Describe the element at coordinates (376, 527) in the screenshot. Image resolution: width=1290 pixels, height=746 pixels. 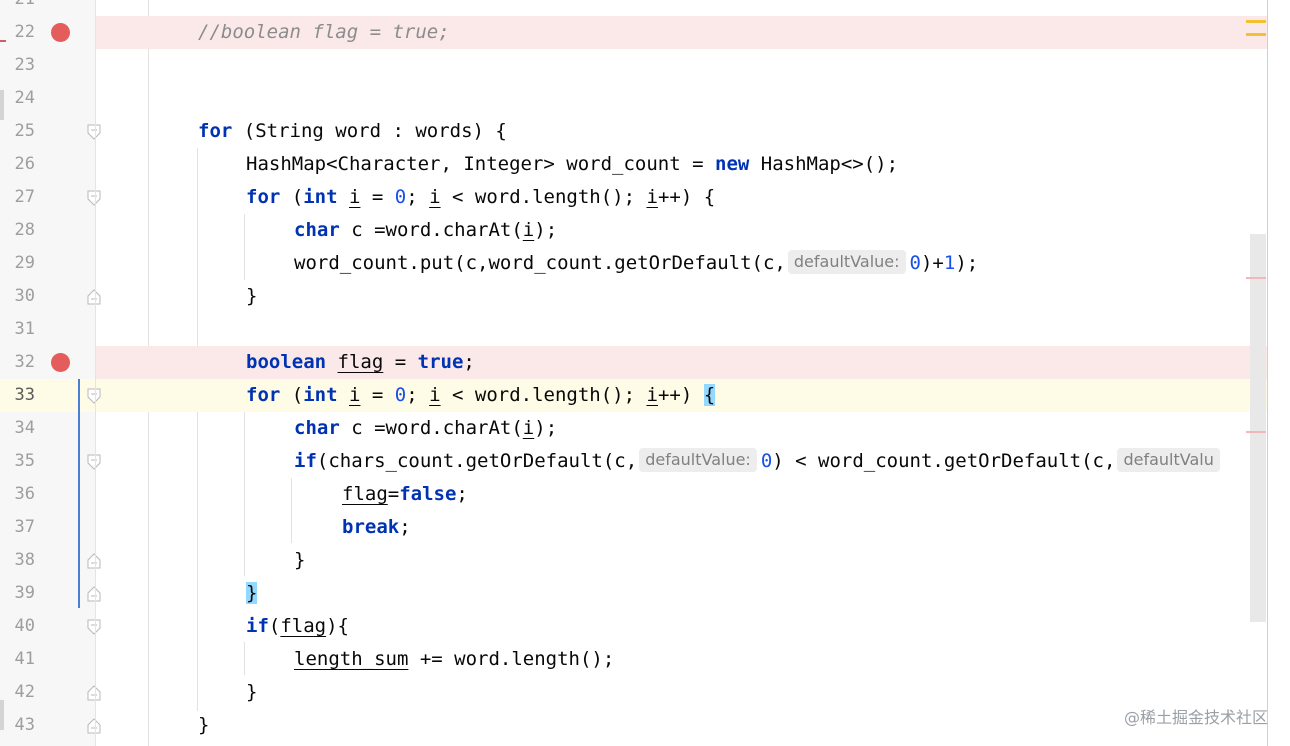
I see `code-text: break;` at that location.